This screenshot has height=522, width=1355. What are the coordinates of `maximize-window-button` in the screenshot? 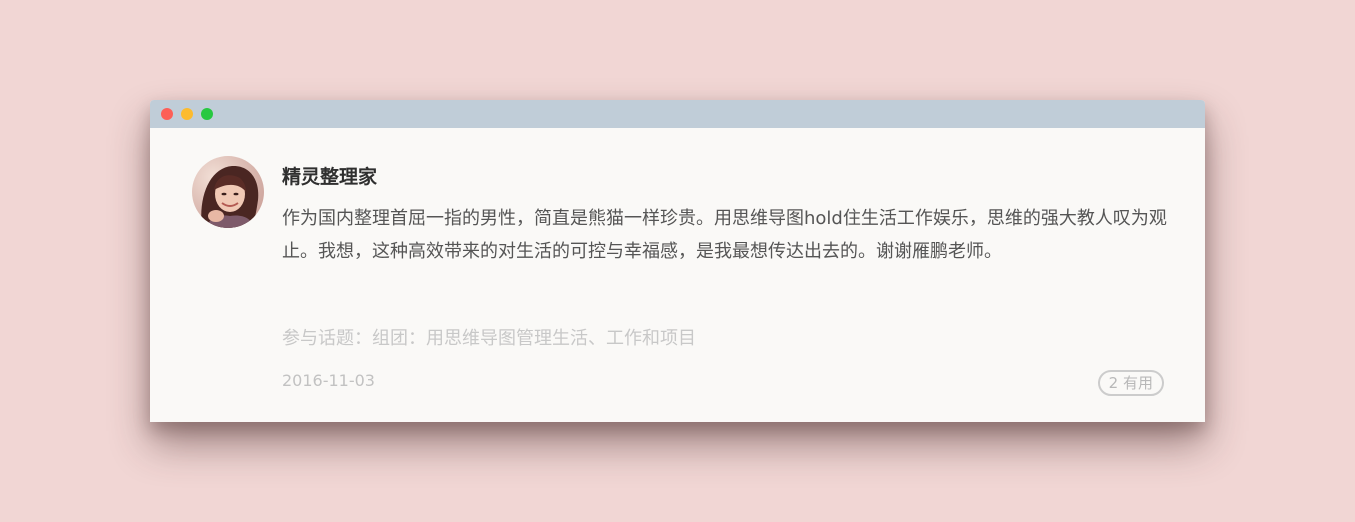 It's located at (207, 114).